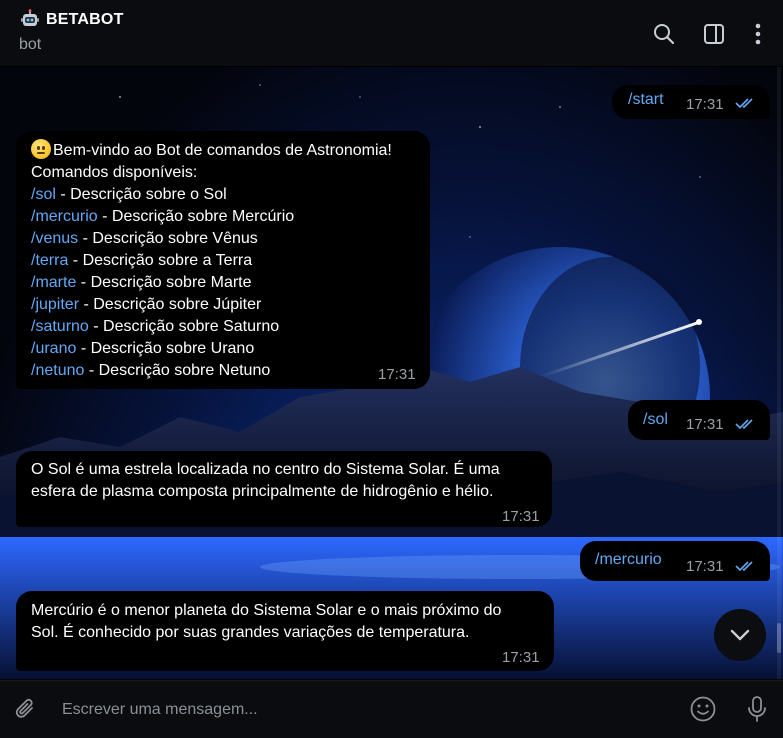  I want to click on message-text: /sol, so click(655, 420).